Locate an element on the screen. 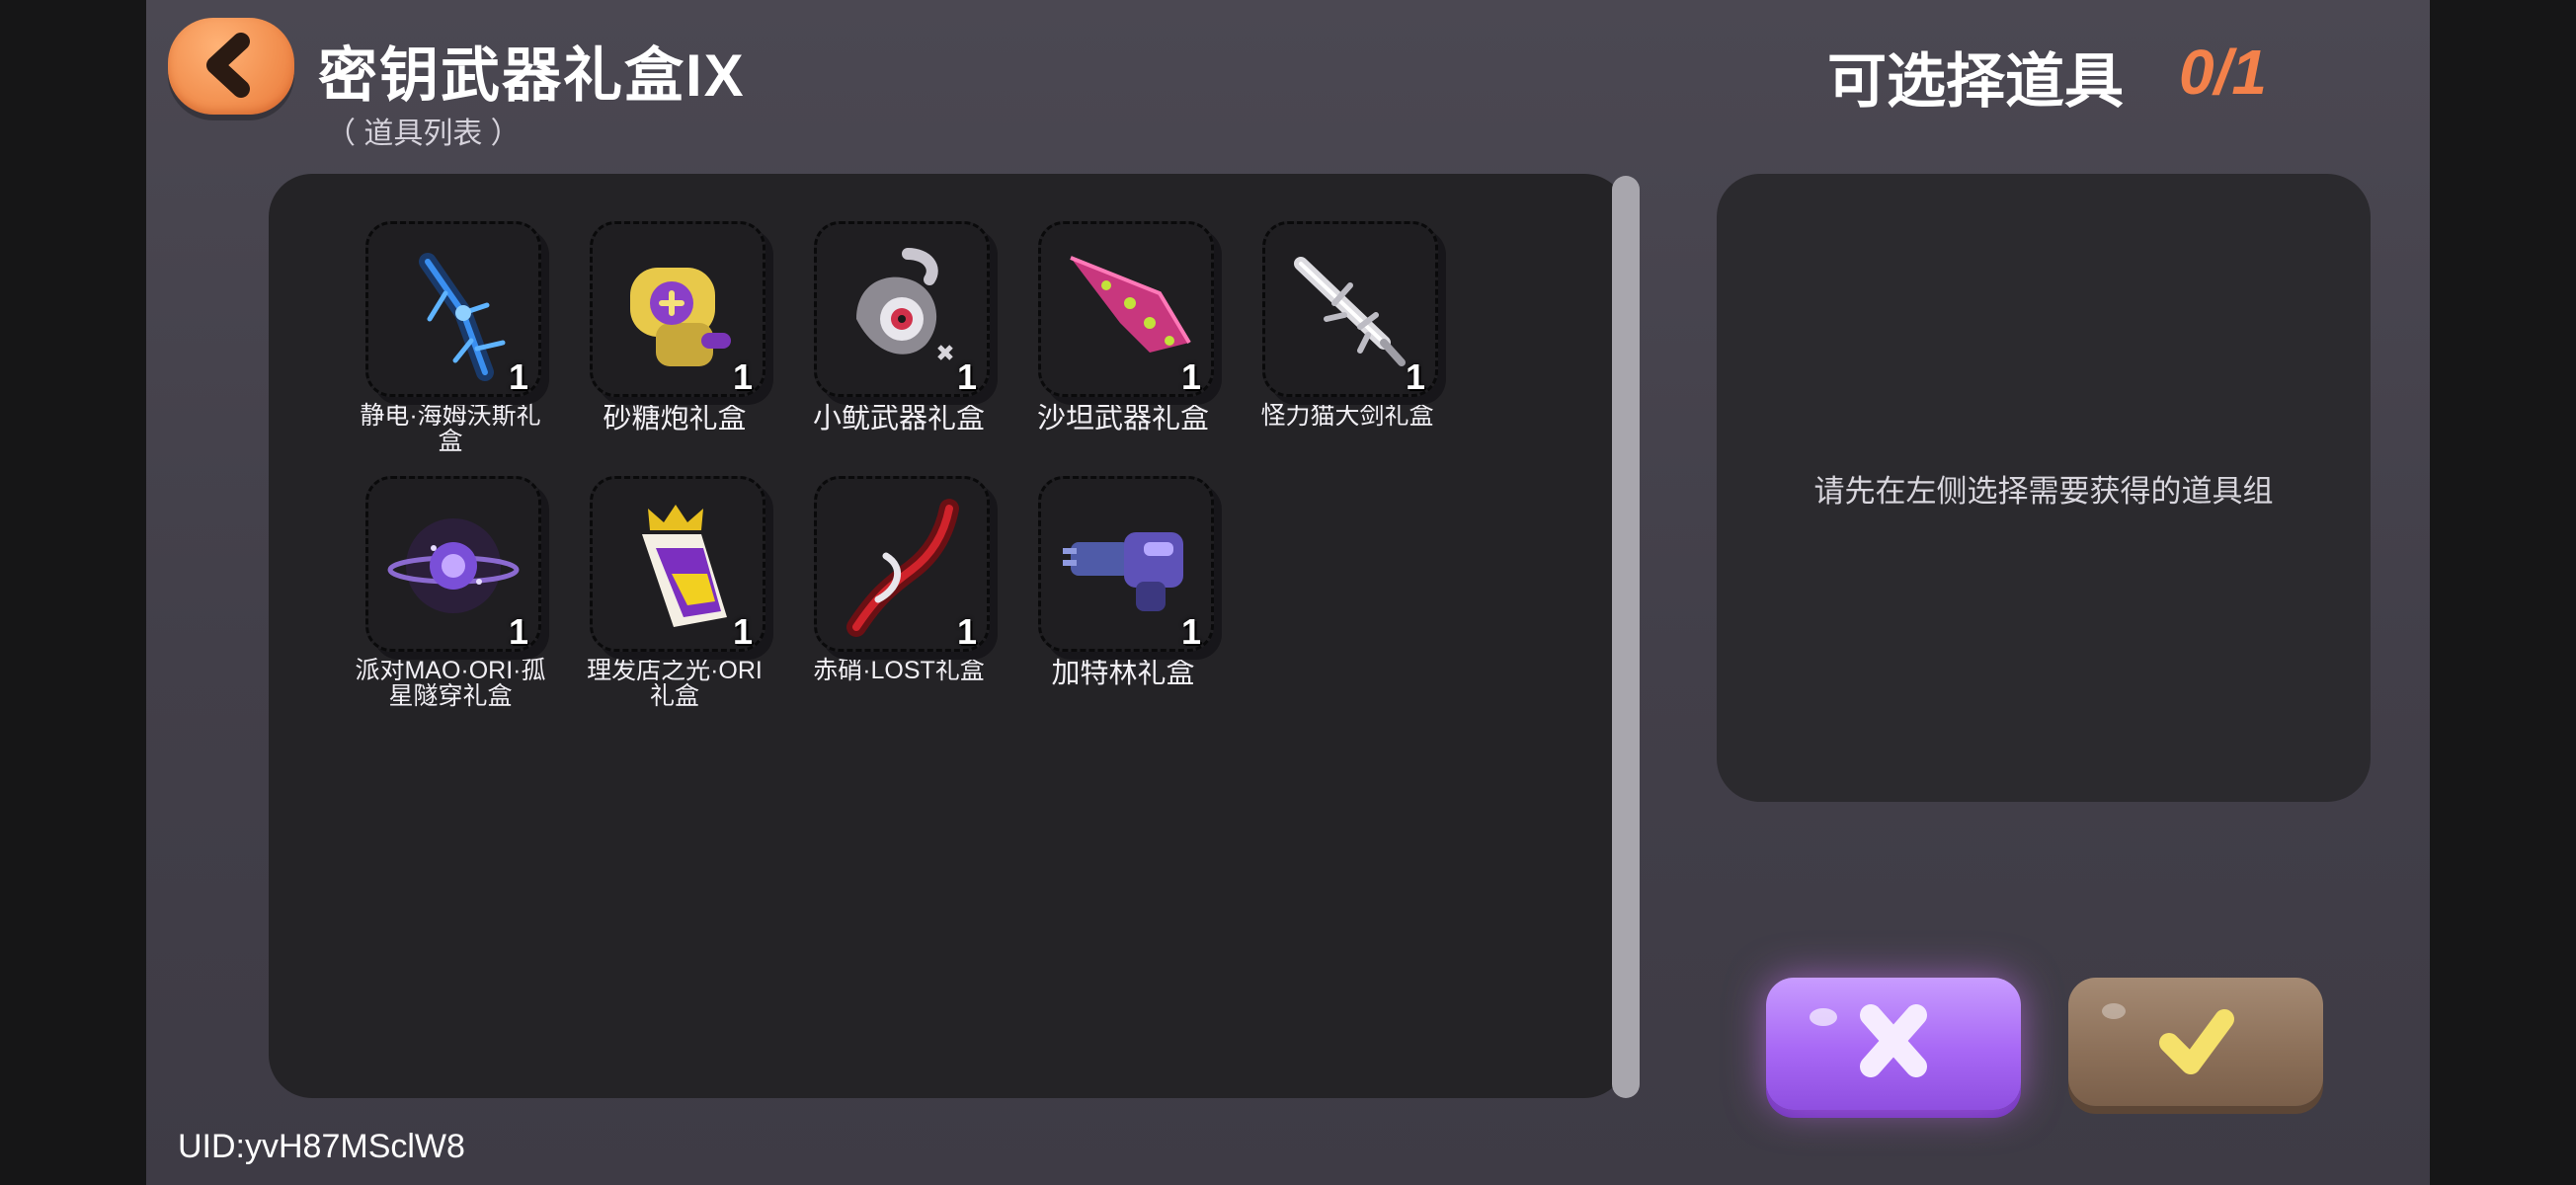  item-card: 1 加特林礼盒 is located at coordinates (1123, 582).